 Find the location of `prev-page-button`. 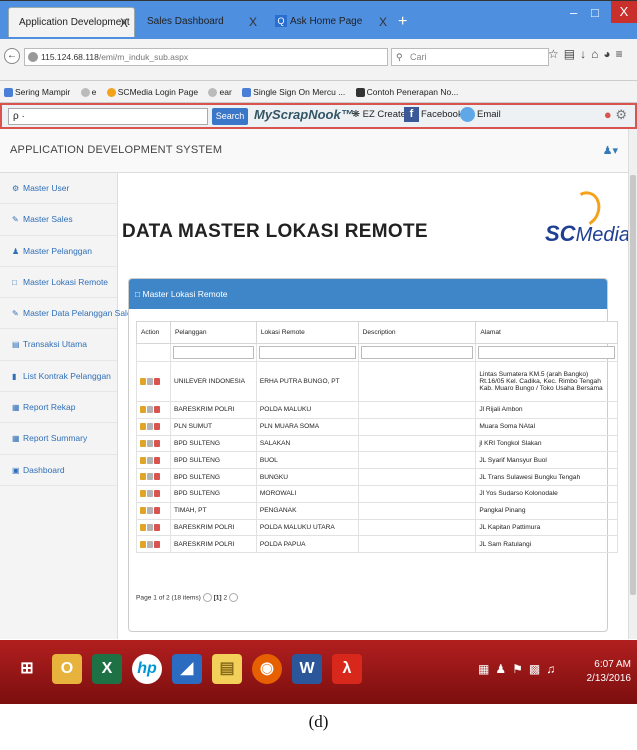

prev-page-button is located at coordinates (207, 597).